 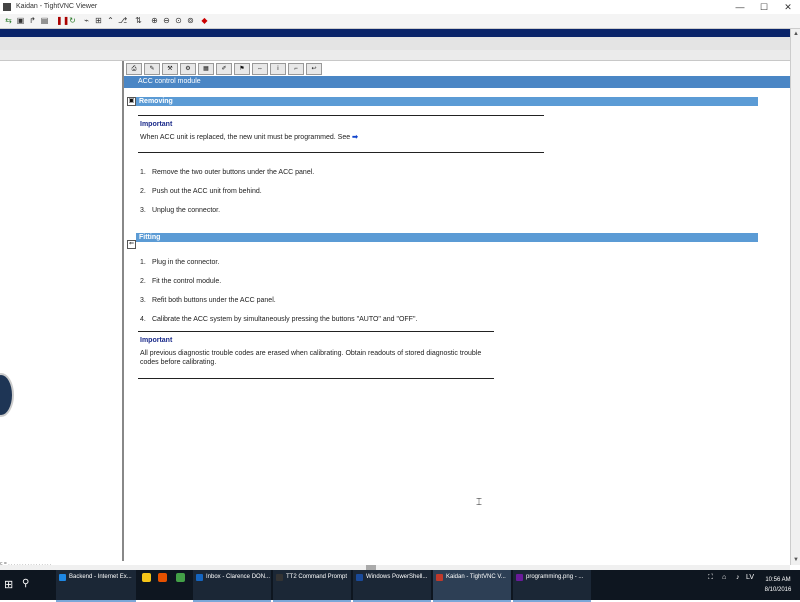 What do you see at coordinates (20, 20) in the screenshot?
I see `save-icon: ▣` at bounding box center [20, 20].